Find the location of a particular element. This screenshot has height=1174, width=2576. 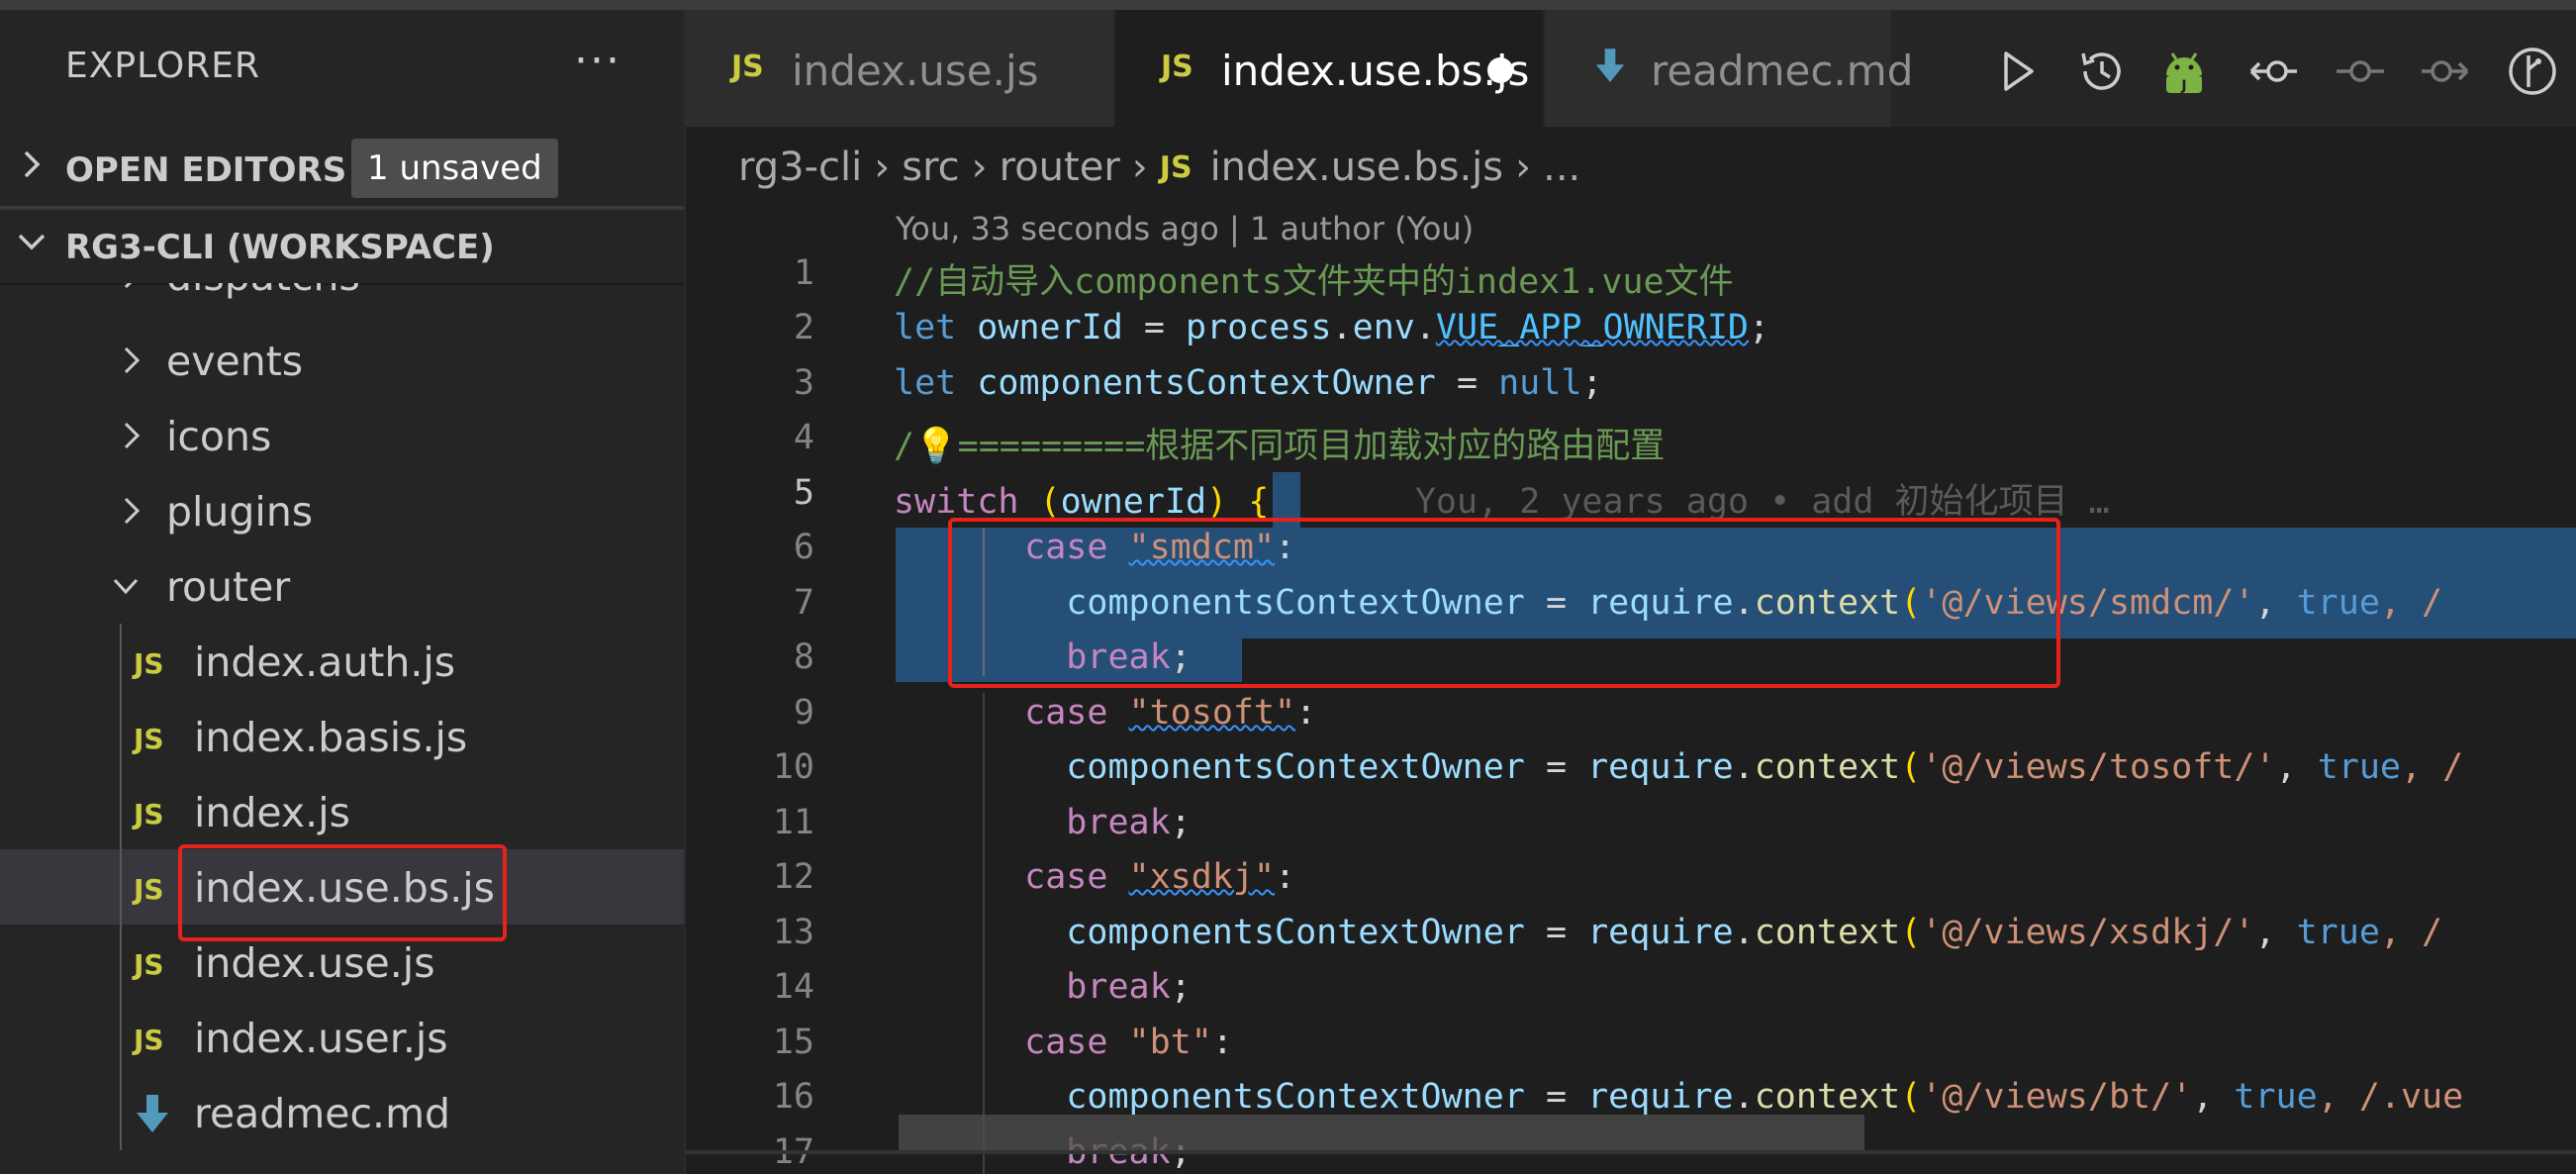

tree-folder-router: router is located at coordinates (342, 586).